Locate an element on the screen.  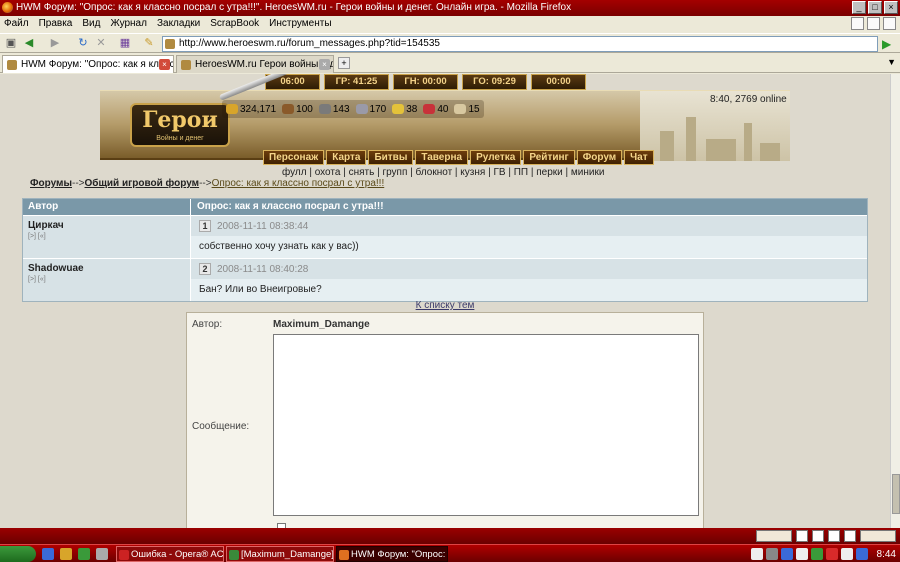
logo-text: Герои is located at coordinates (180, 120).